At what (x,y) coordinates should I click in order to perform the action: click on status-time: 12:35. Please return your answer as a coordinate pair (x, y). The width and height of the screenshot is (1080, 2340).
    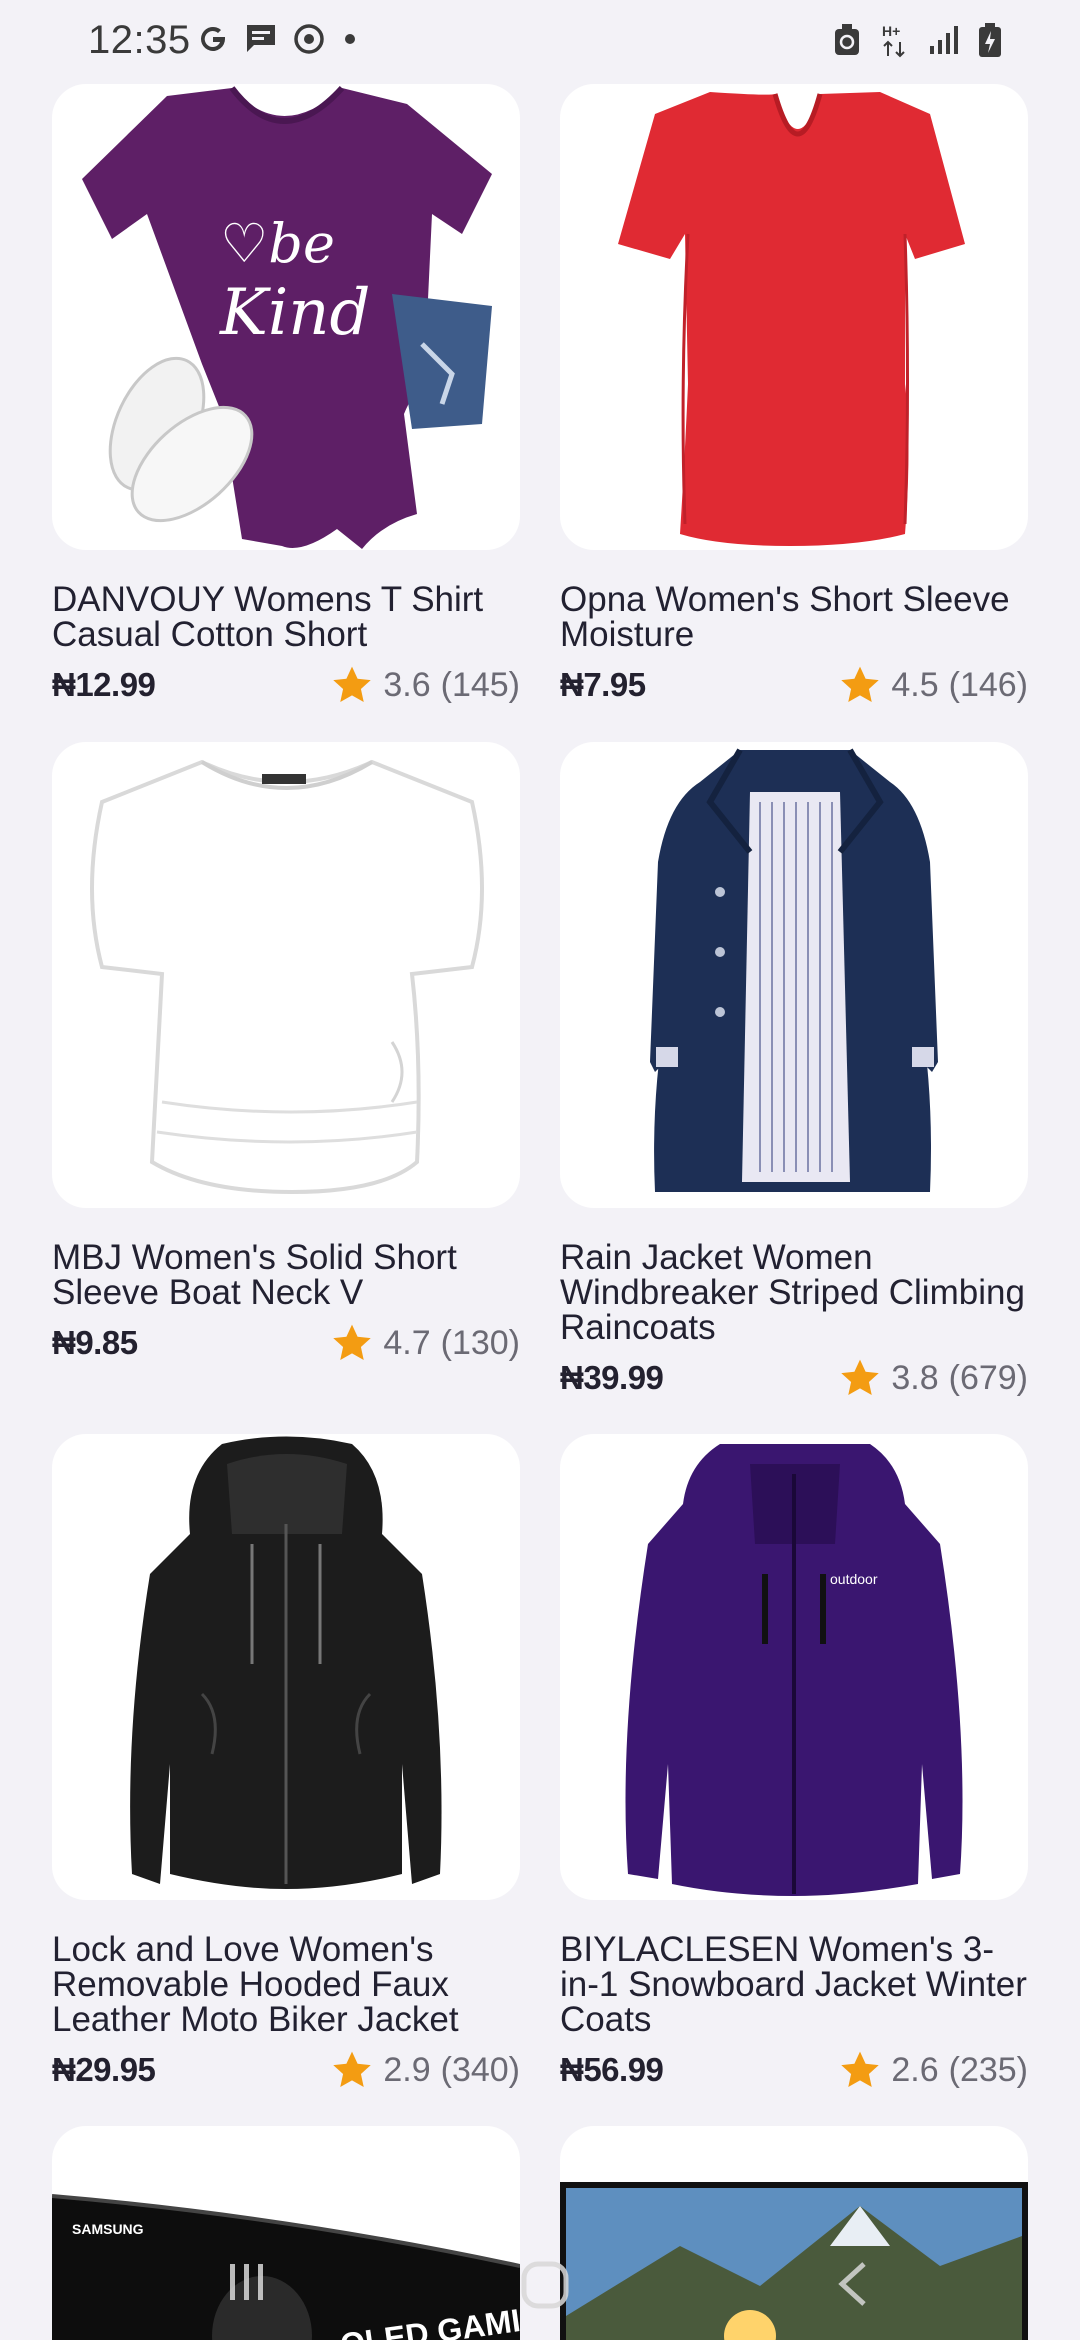
    Looking at the image, I should click on (139, 40).